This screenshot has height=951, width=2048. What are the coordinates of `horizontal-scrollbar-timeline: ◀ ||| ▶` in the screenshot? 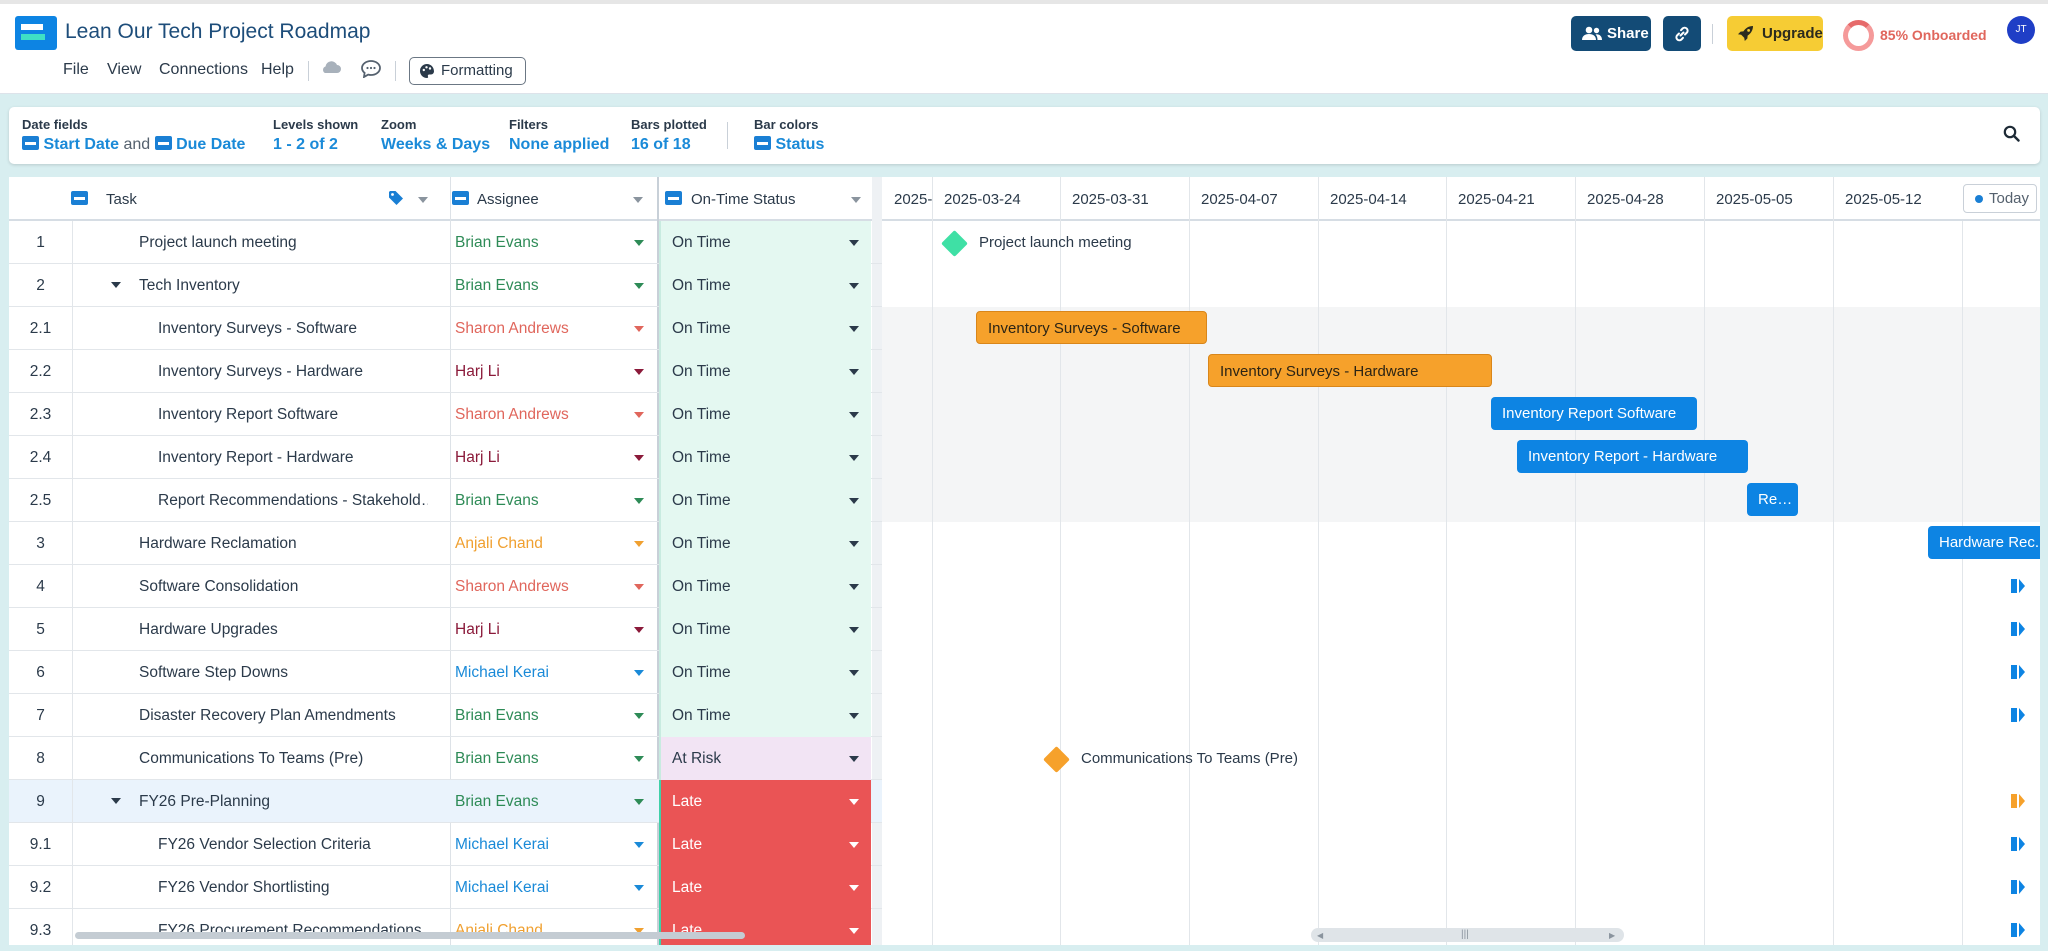 It's located at (1467, 935).